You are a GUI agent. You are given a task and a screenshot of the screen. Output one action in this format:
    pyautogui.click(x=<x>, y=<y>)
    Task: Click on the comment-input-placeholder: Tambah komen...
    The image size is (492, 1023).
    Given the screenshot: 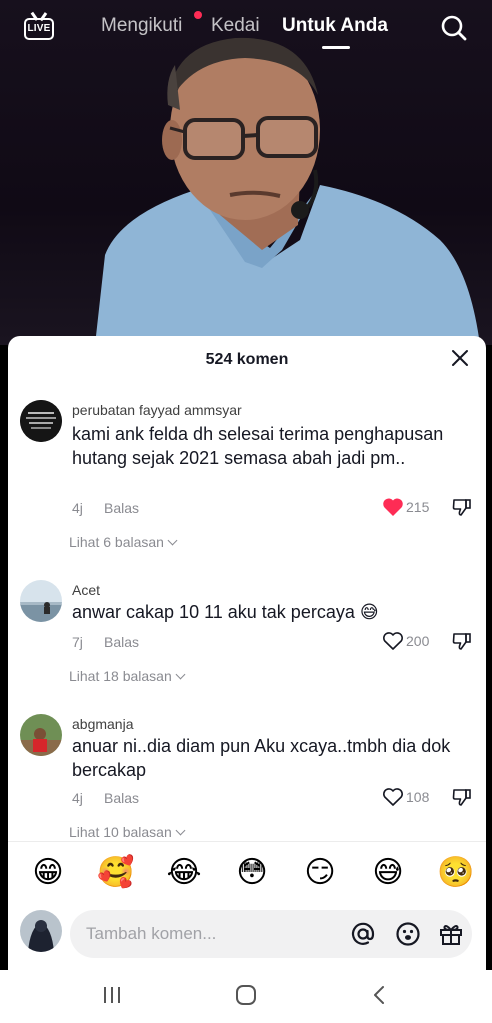 What is the action you would take?
    pyautogui.click(x=151, y=933)
    